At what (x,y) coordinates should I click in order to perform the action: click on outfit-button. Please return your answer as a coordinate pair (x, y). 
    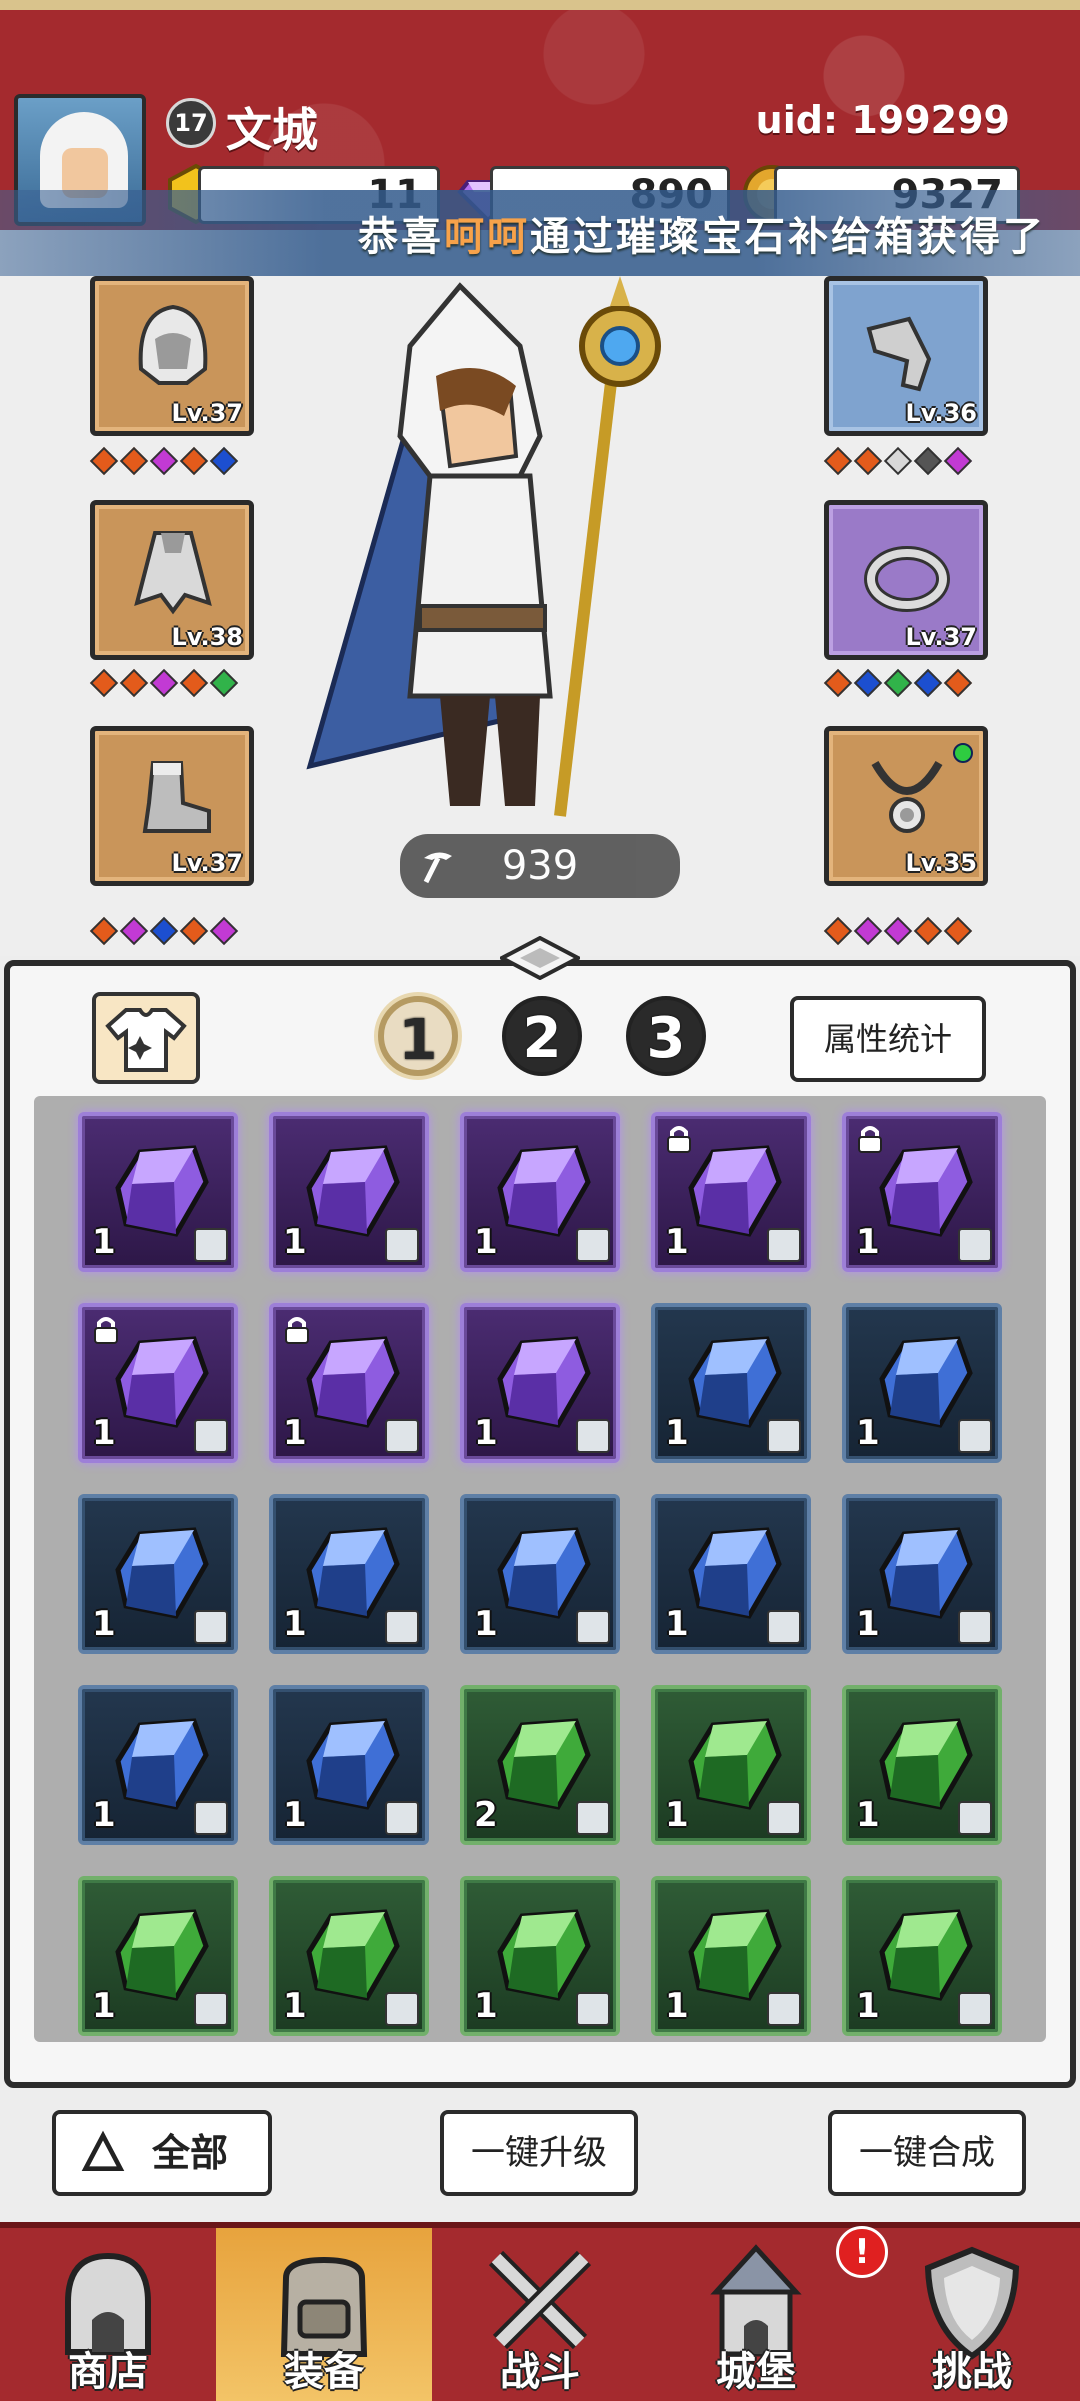
    Looking at the image, I should click on (146, 1038).